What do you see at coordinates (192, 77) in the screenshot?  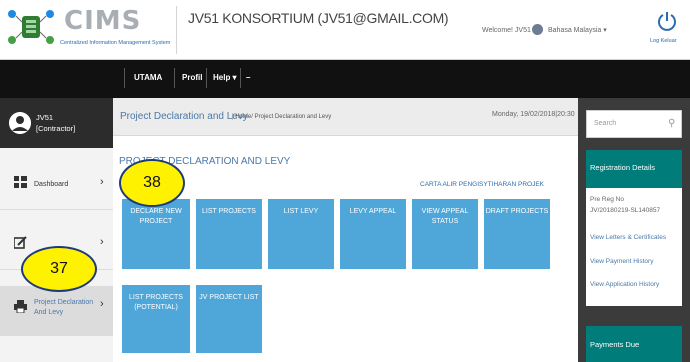 I see `nav-profil: Profil` at bounding box center [192, 77].